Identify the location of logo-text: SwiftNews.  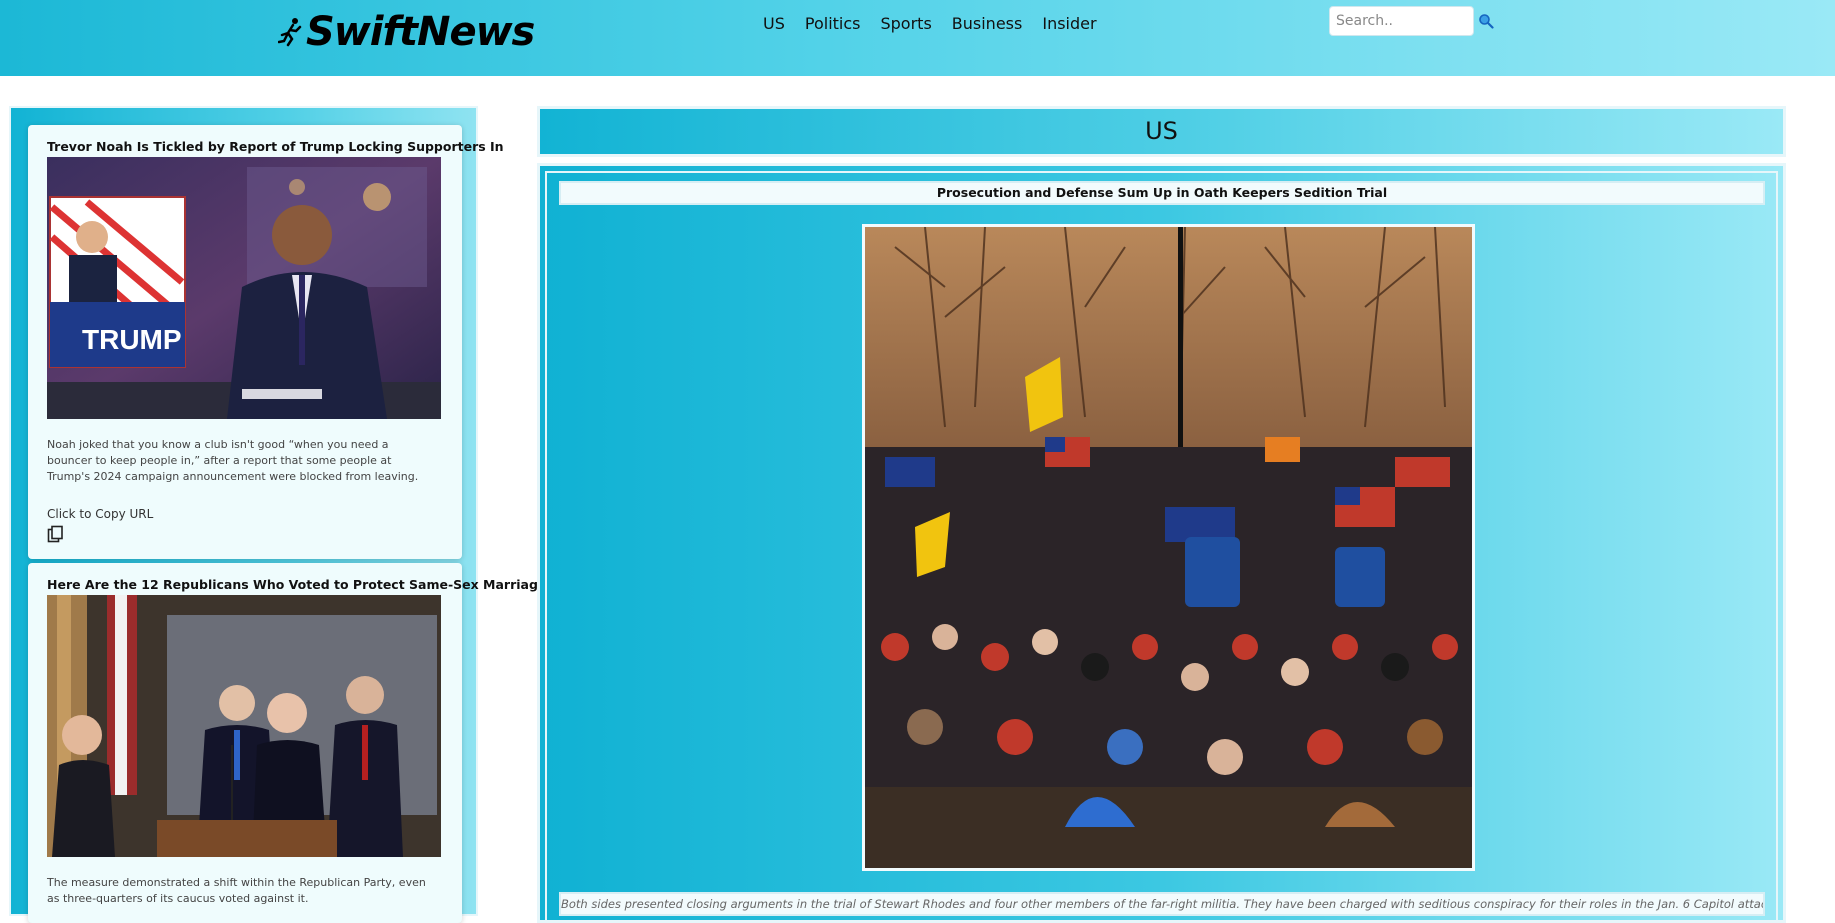
(420, 32).